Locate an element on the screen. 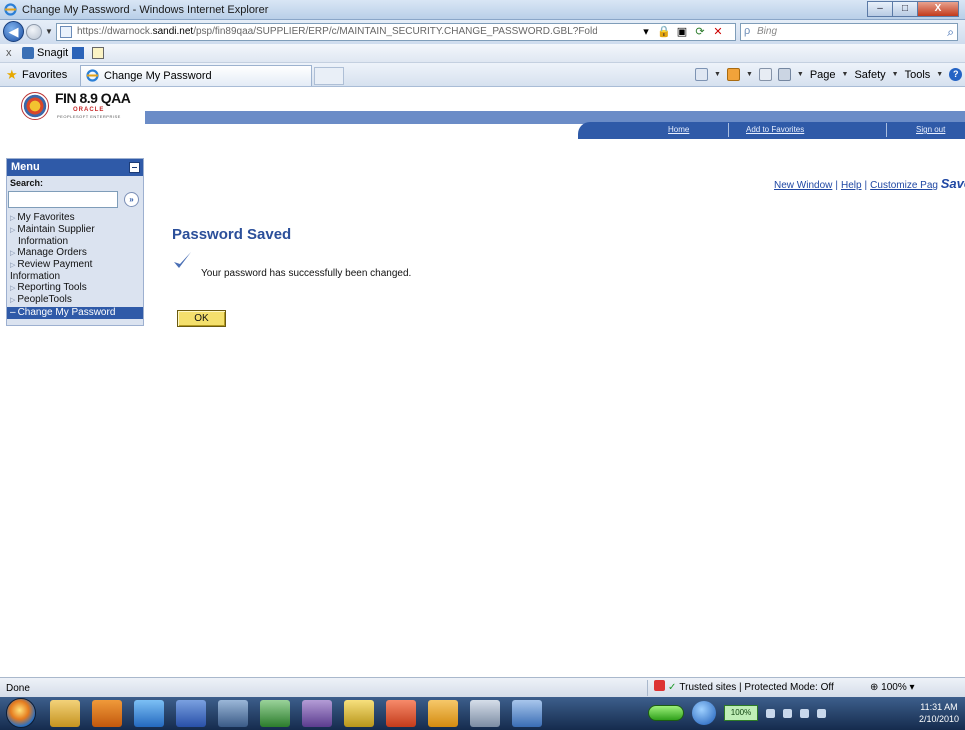 The image size is (965, 730). help-link: Help is located at coordinates (851, 185).